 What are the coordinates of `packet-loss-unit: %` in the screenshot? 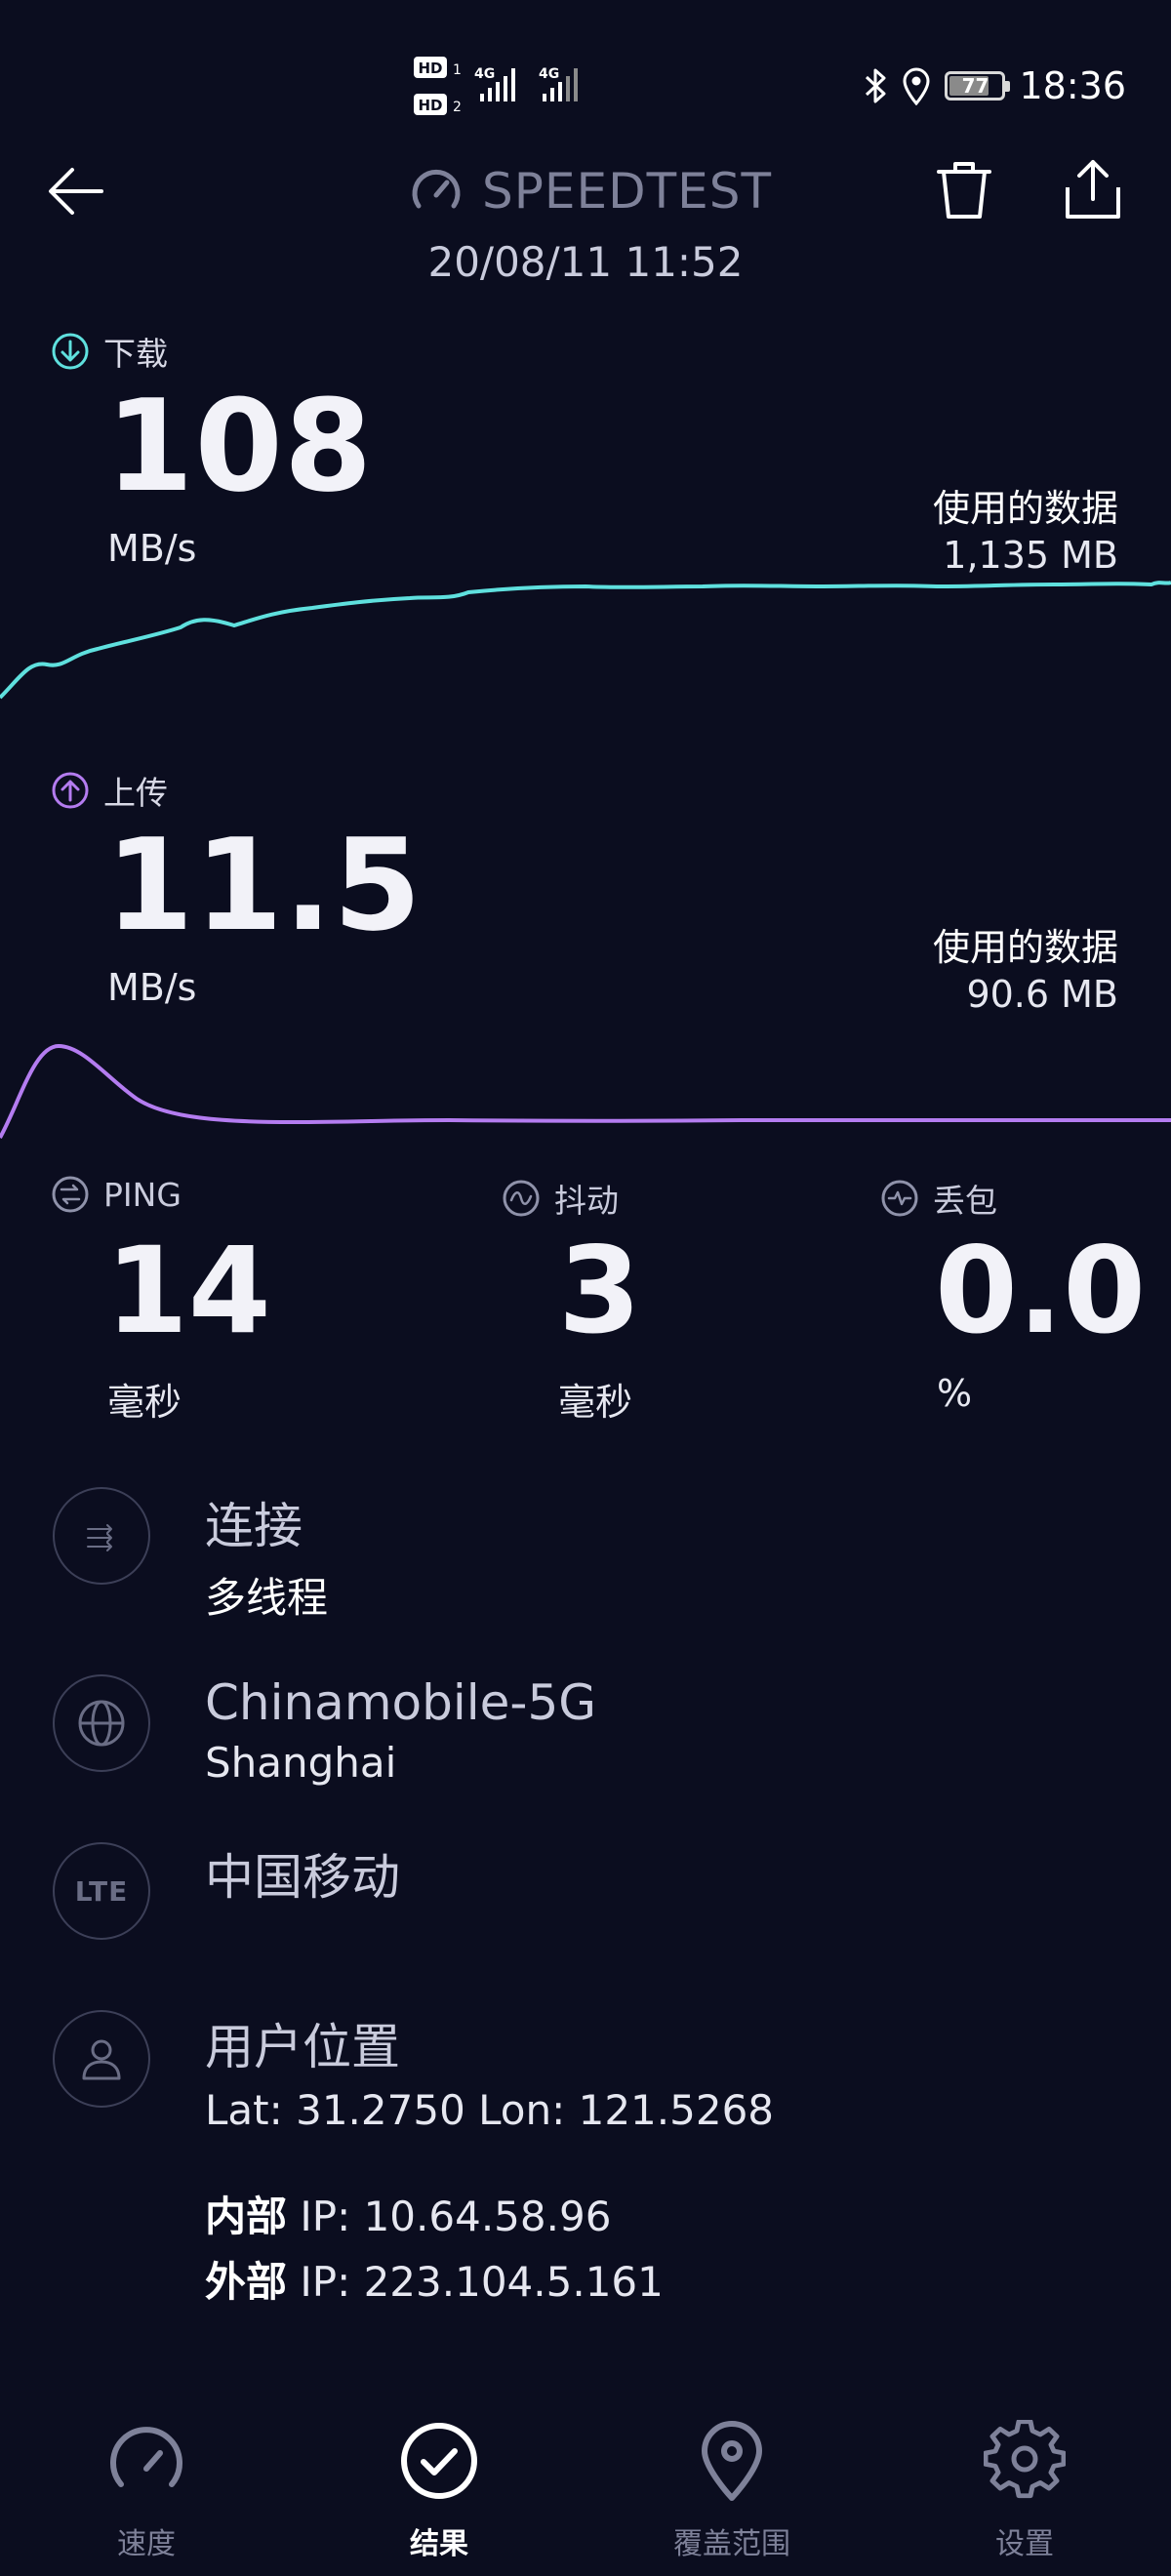 It's located at (955, 1393).